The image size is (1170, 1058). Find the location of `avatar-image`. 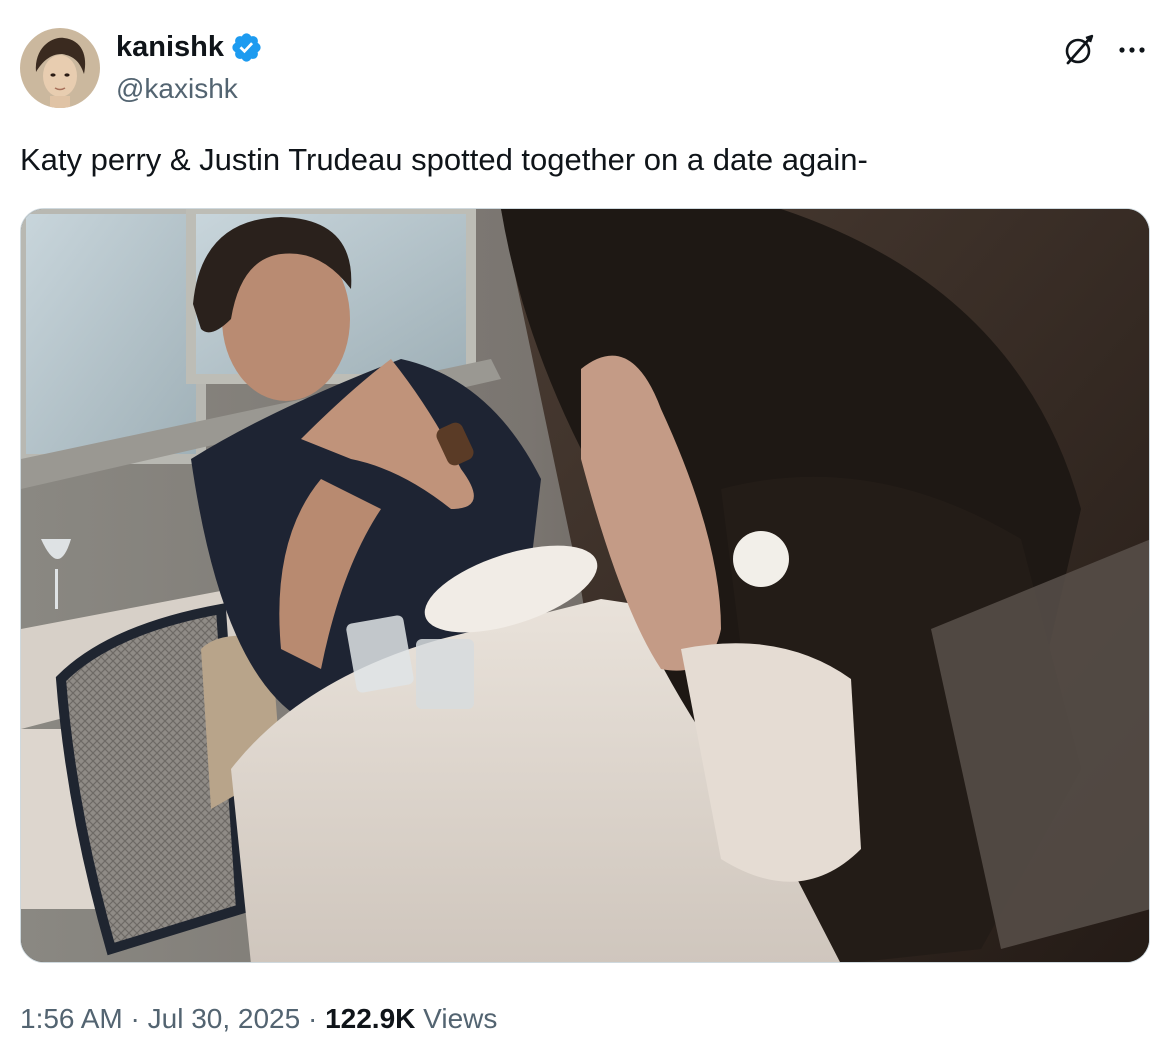

avatar-image is located at coordinates (60, 68).